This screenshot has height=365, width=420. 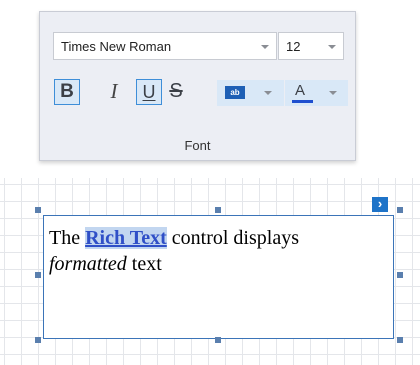 I want to click on strikethrough-button: S, so click(x=176, y=92).